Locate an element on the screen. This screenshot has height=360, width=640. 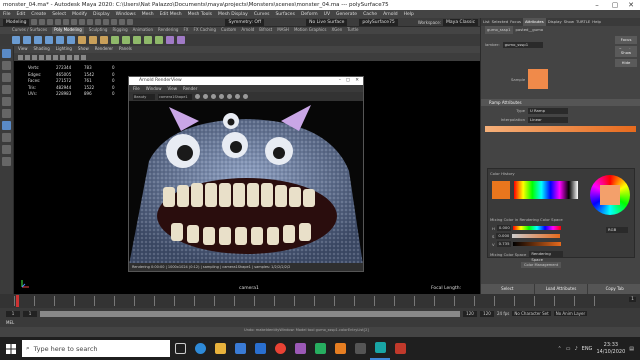
menu-item: Edit is located at coordinates (21, 14).